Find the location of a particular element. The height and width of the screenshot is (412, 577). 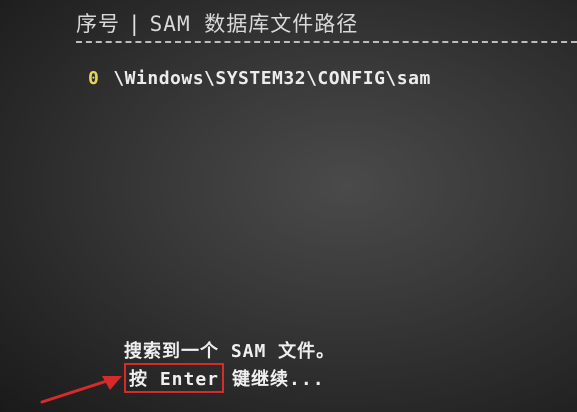

red-arrow-icon is located at coordinates (81, 390).